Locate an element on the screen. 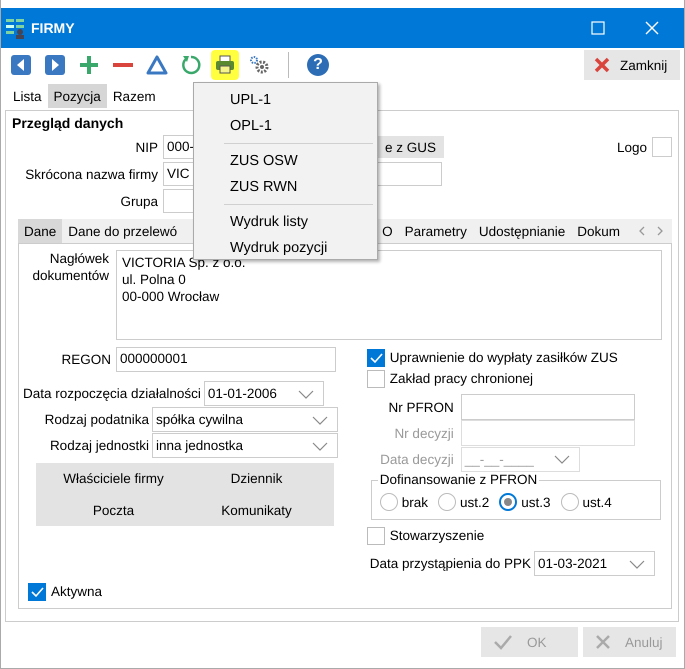 Image resolution: width=685 pixels, height=669 pixels. field-label: Skrócona nazwa firmy is located at coordinates (91, 174).